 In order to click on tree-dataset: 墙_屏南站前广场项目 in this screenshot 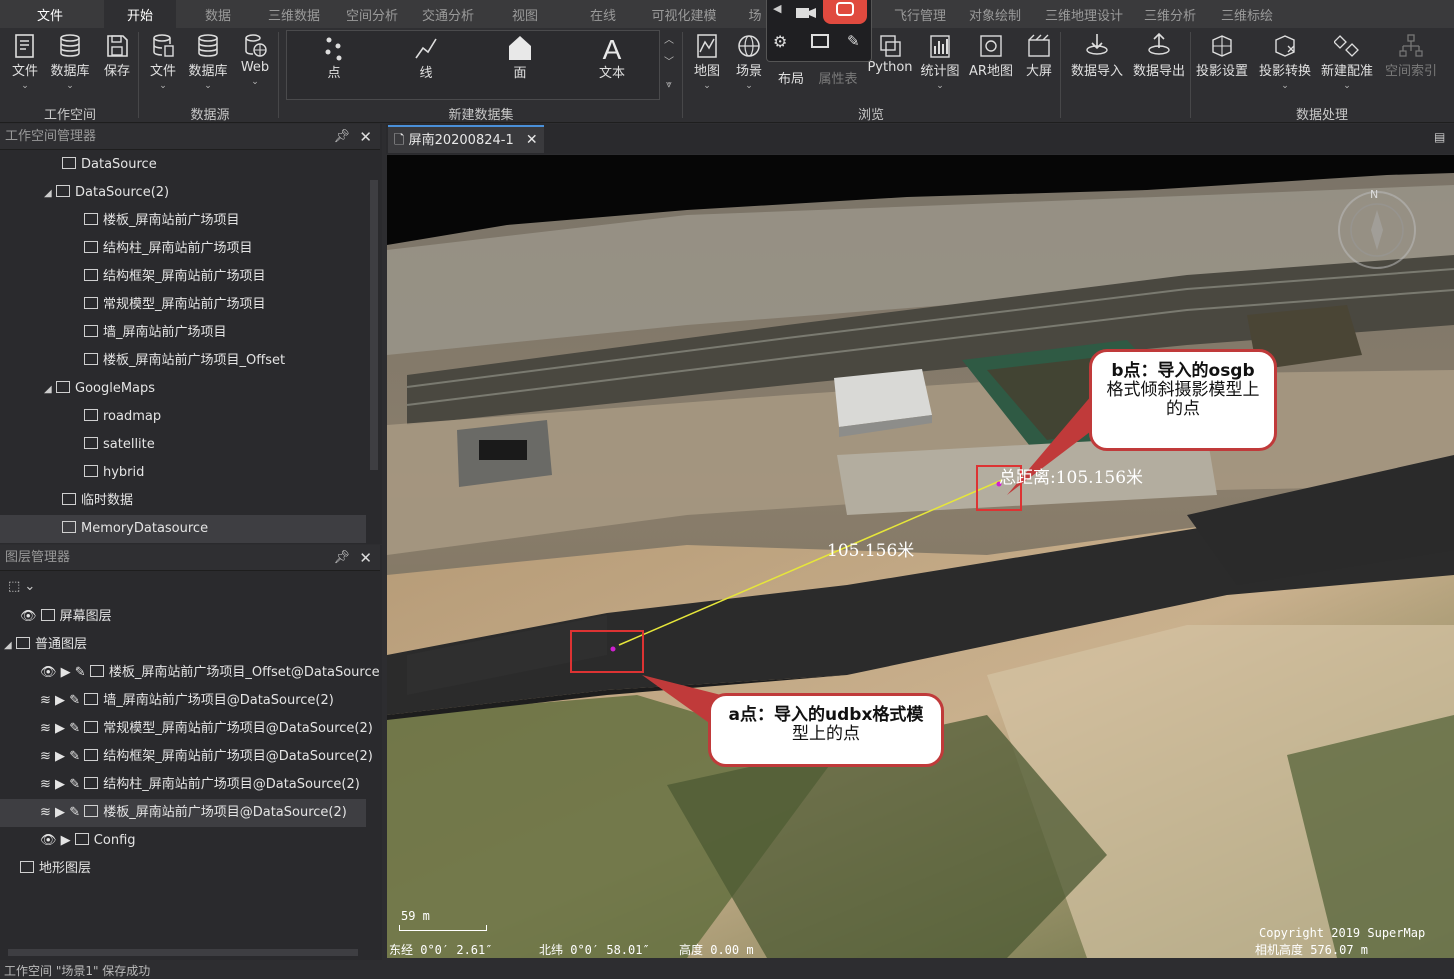, I will do `click(183, 333)`.